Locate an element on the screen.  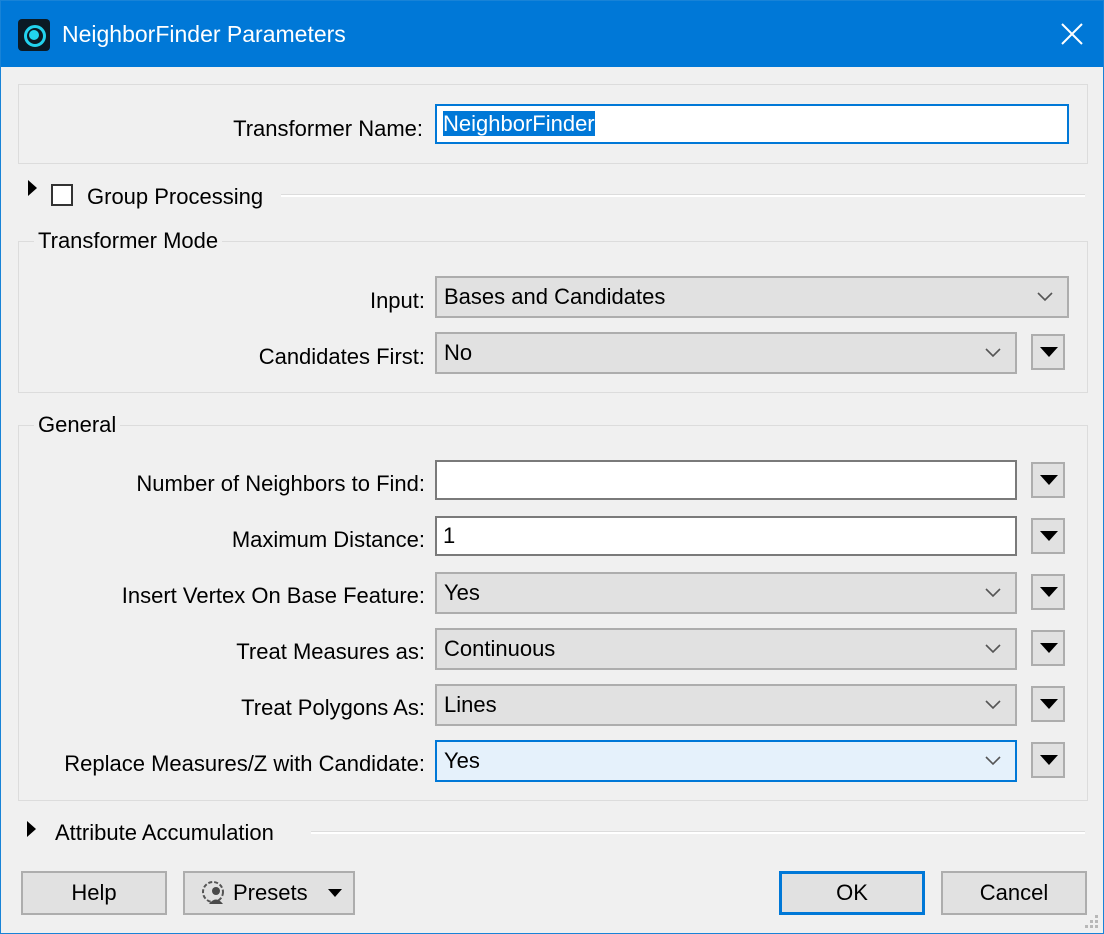
maximum-distance-input: 1 is located at coordinates (726, 536).